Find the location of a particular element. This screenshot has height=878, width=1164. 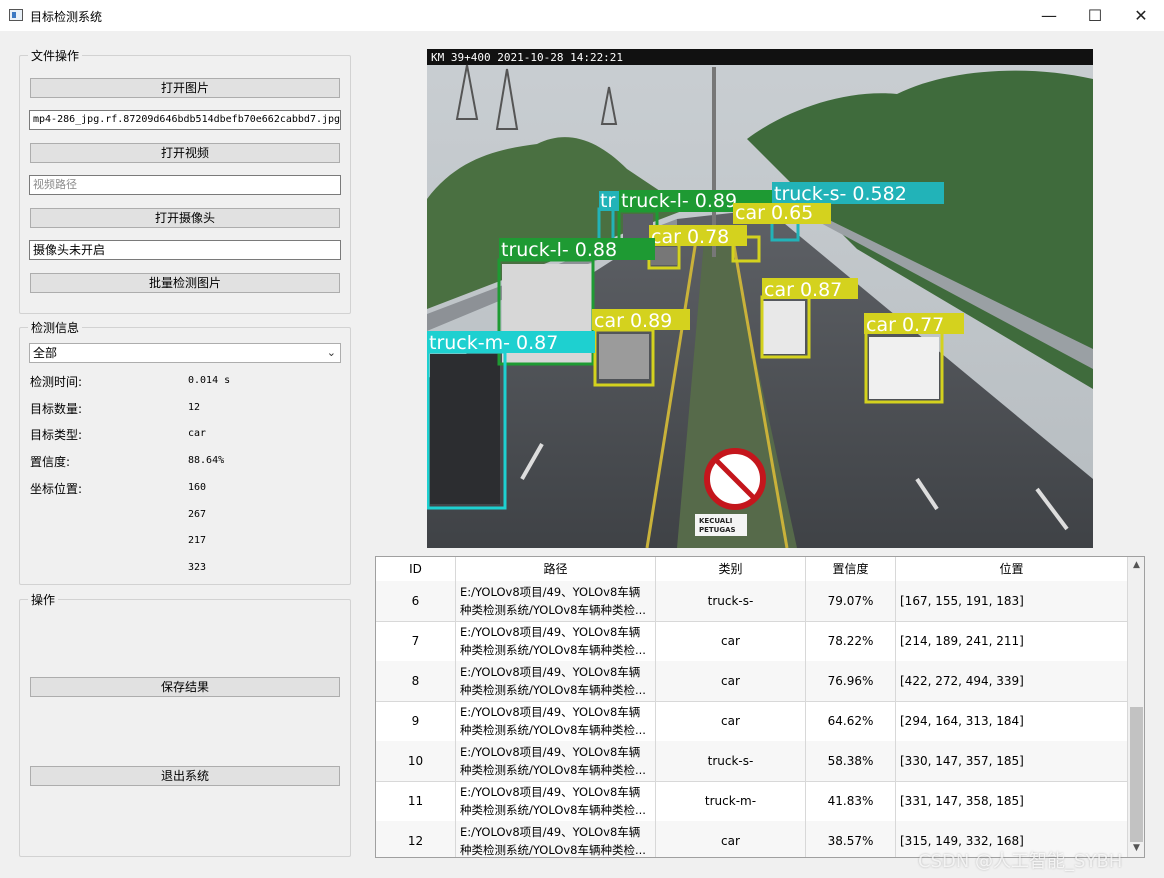

position-ymin: 267 is located at coordinates (197, 514).